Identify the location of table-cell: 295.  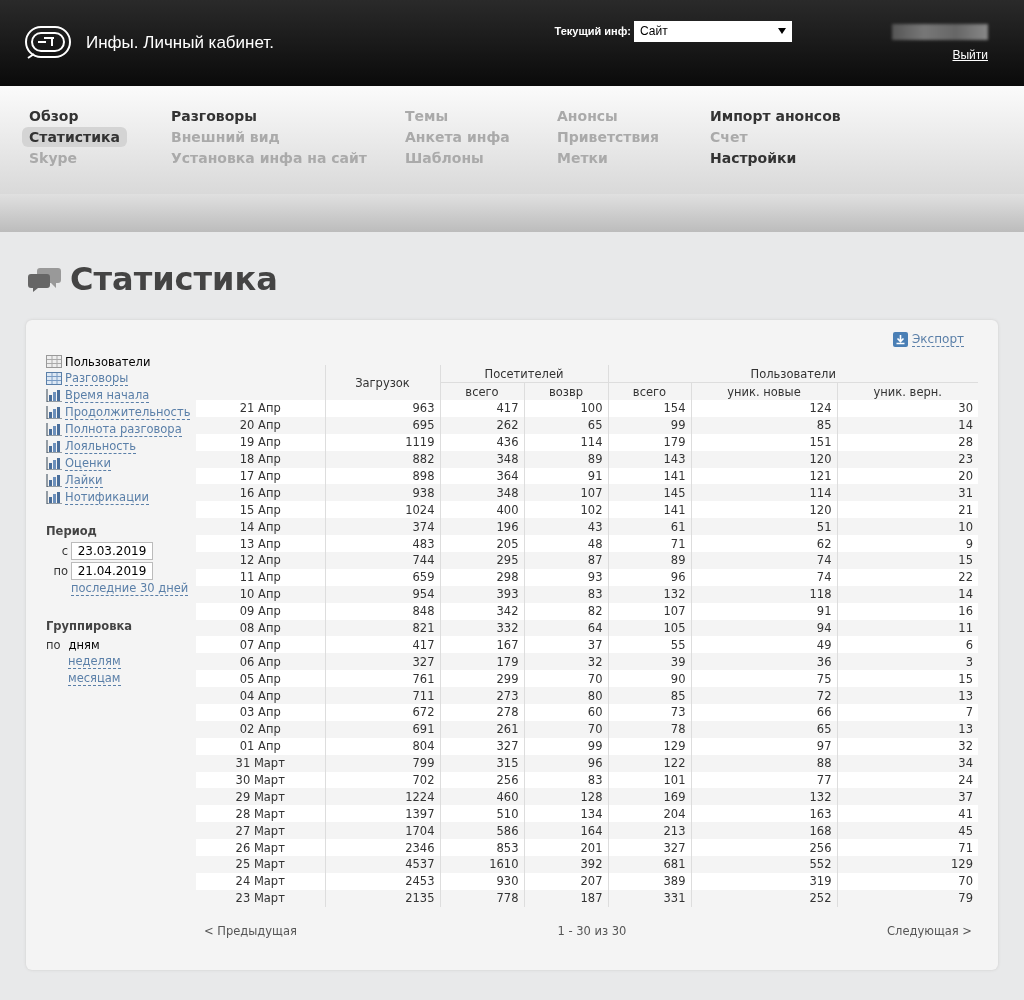
(482, 560).